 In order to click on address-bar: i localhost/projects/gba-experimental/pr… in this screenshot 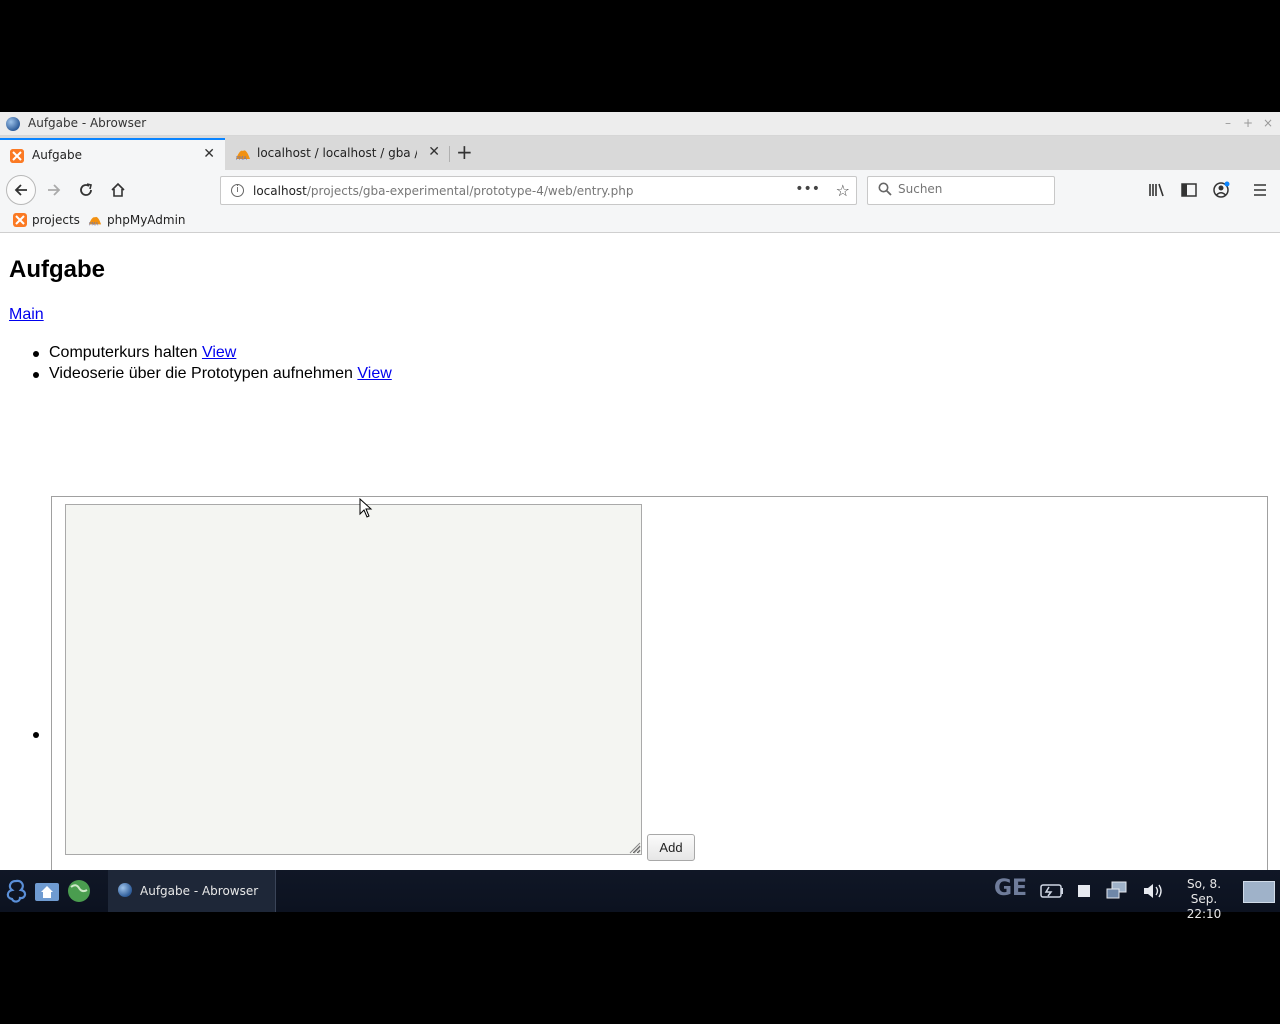, I will do `click(538, 190)`.